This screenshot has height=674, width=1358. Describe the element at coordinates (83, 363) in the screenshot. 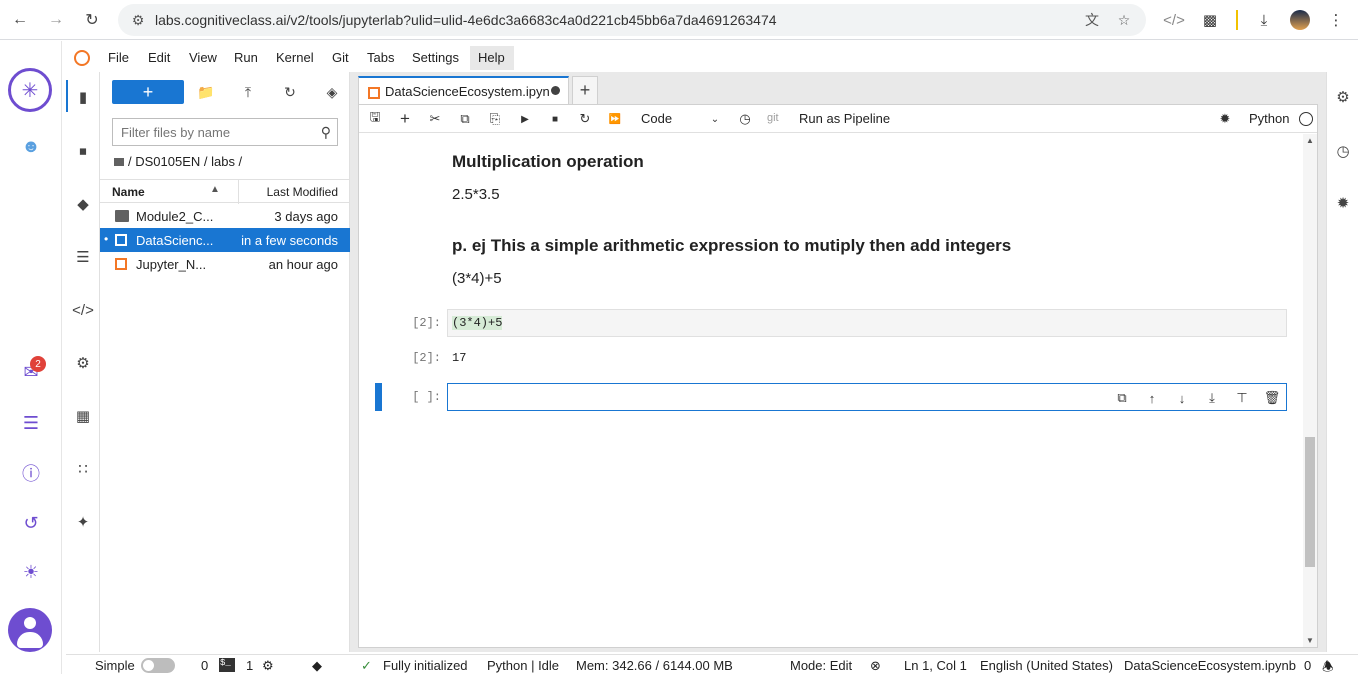

I see `property-inspector-icon: ⚙` at that location.